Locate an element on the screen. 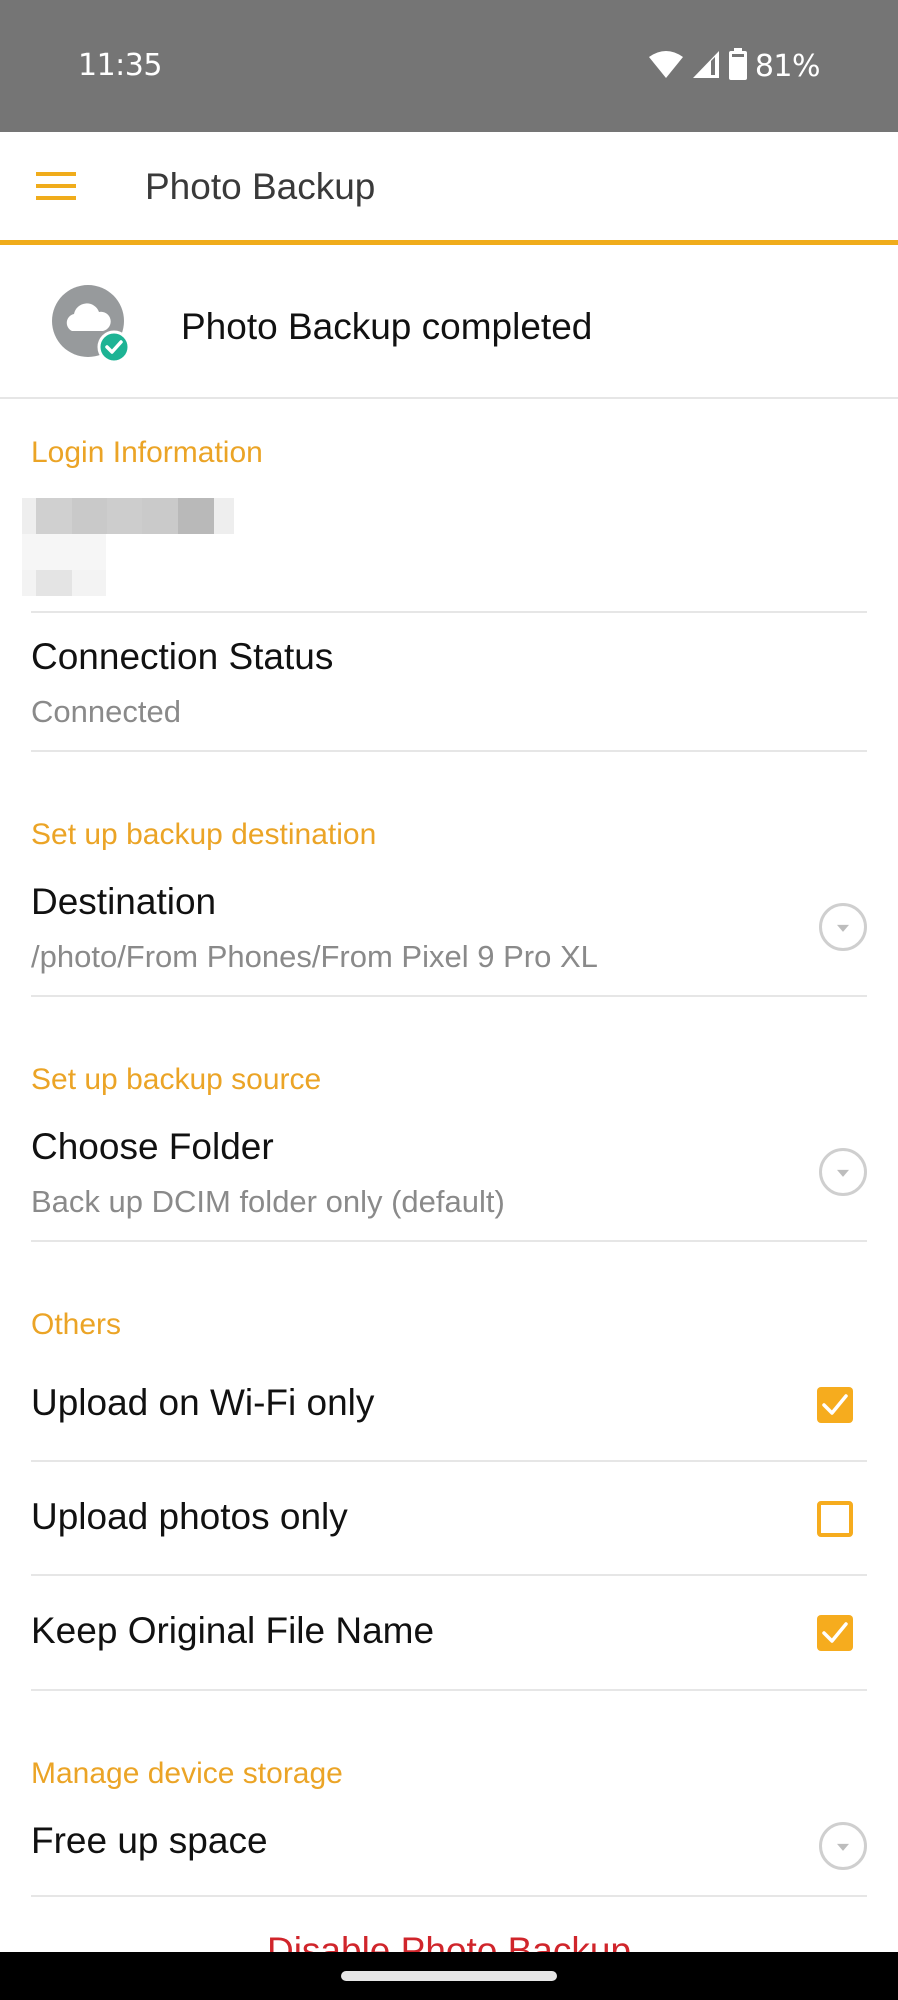 The width and height of the screenshot is (898, 2000). section-header-others: Others is located at coordinates (76, 1324).